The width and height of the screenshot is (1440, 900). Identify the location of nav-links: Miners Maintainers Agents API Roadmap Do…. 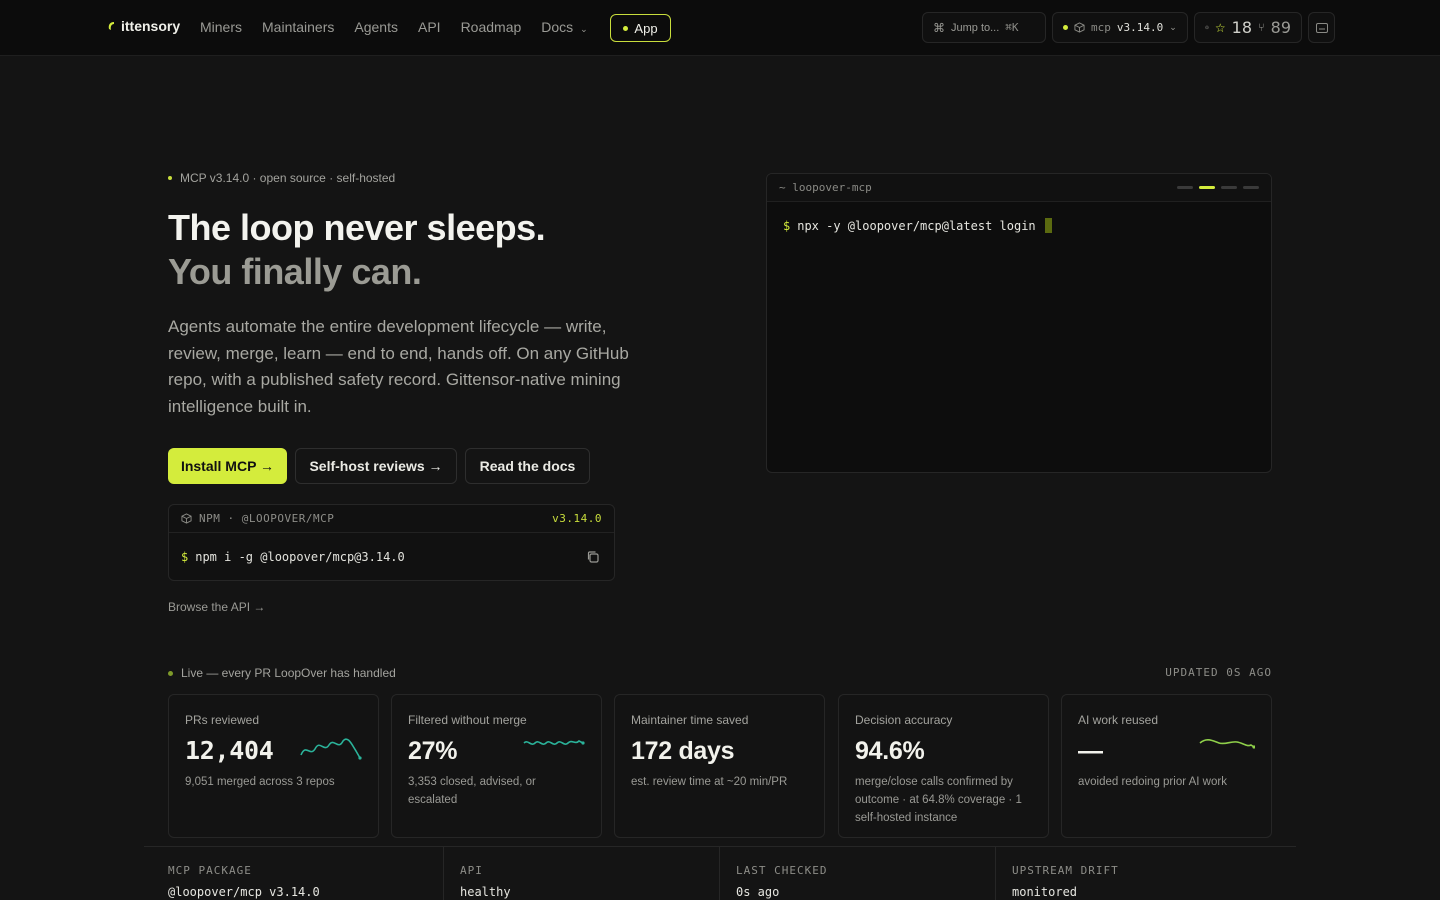
(394, 28).